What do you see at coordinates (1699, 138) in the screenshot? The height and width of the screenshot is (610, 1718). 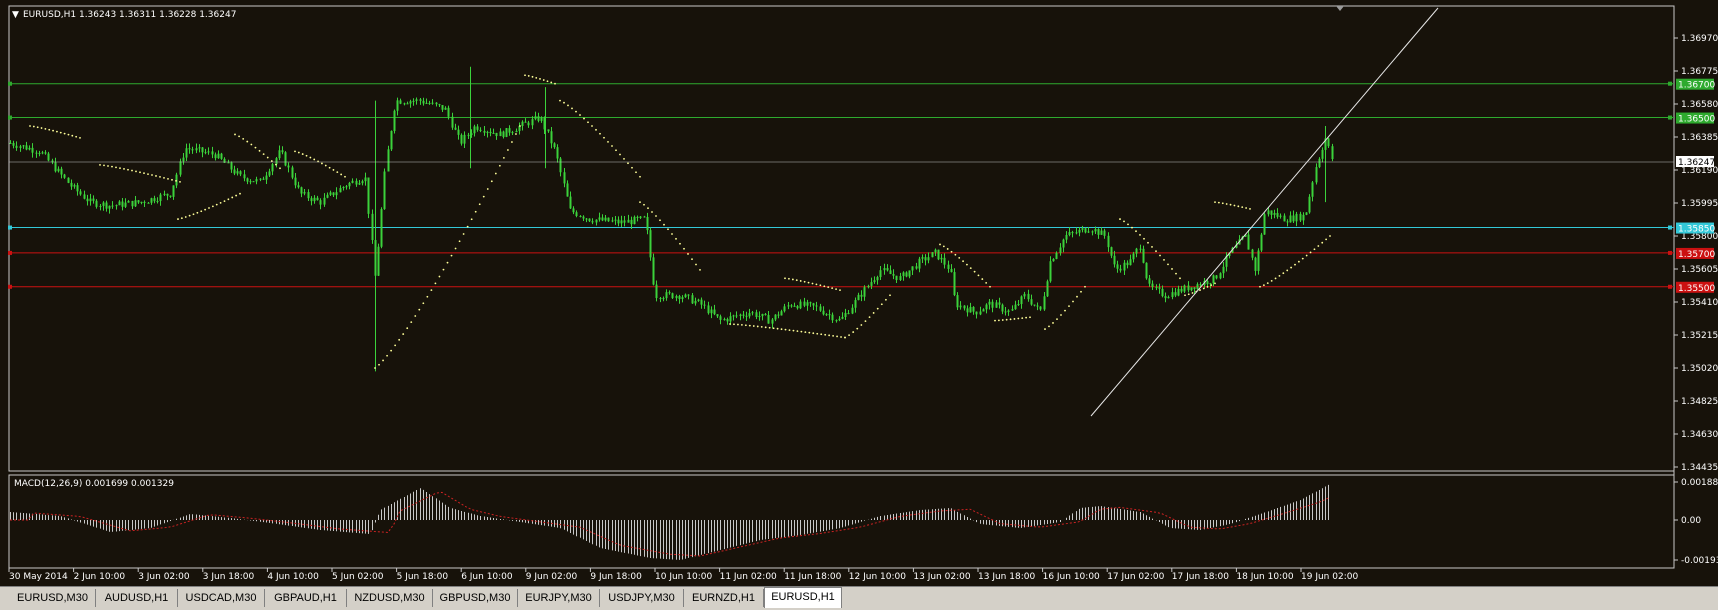 I see `price-tick-label: 1.36385` at bounding box center [1699, 138].